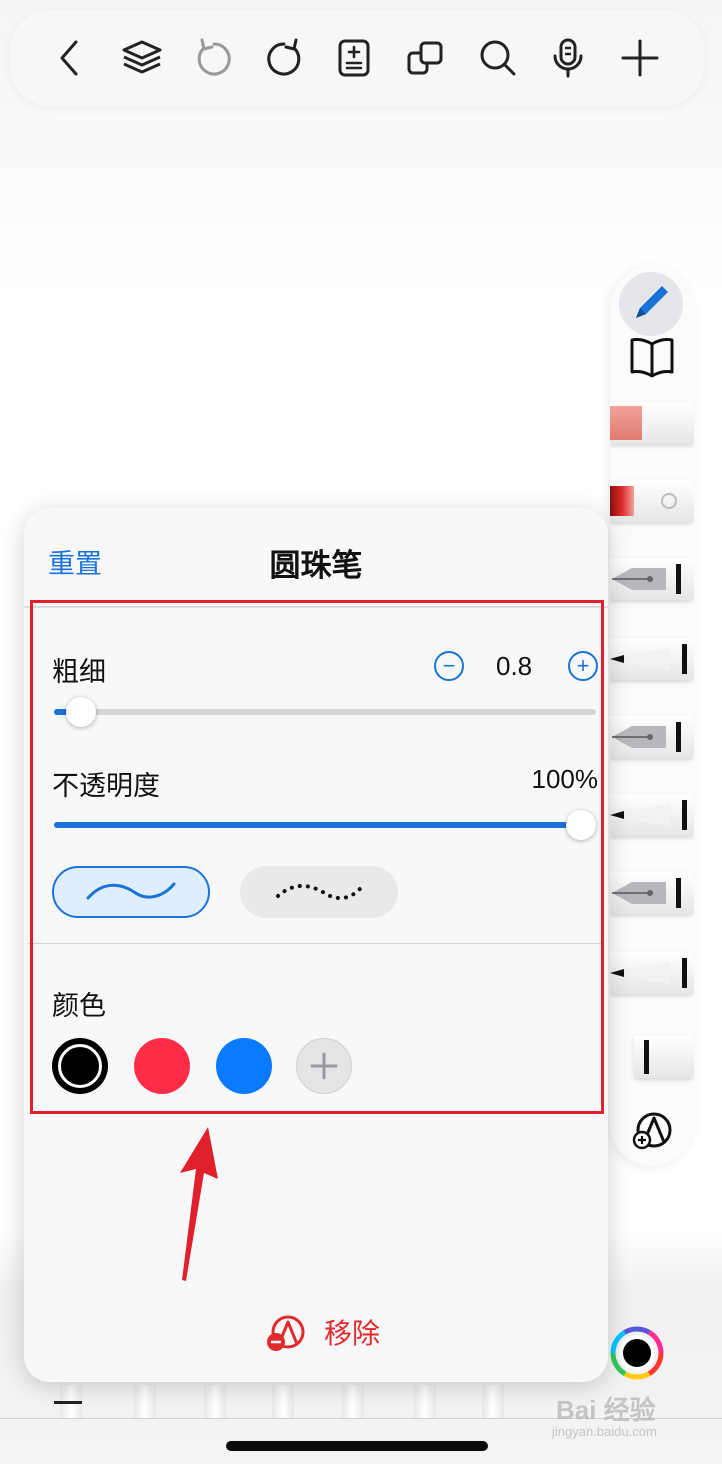 The image size is (722, 1464). What do you see at coordinates (316, 565) in the screenshot?
I see `panel-title: 圆珠笔` at bounding box center [316, 565].